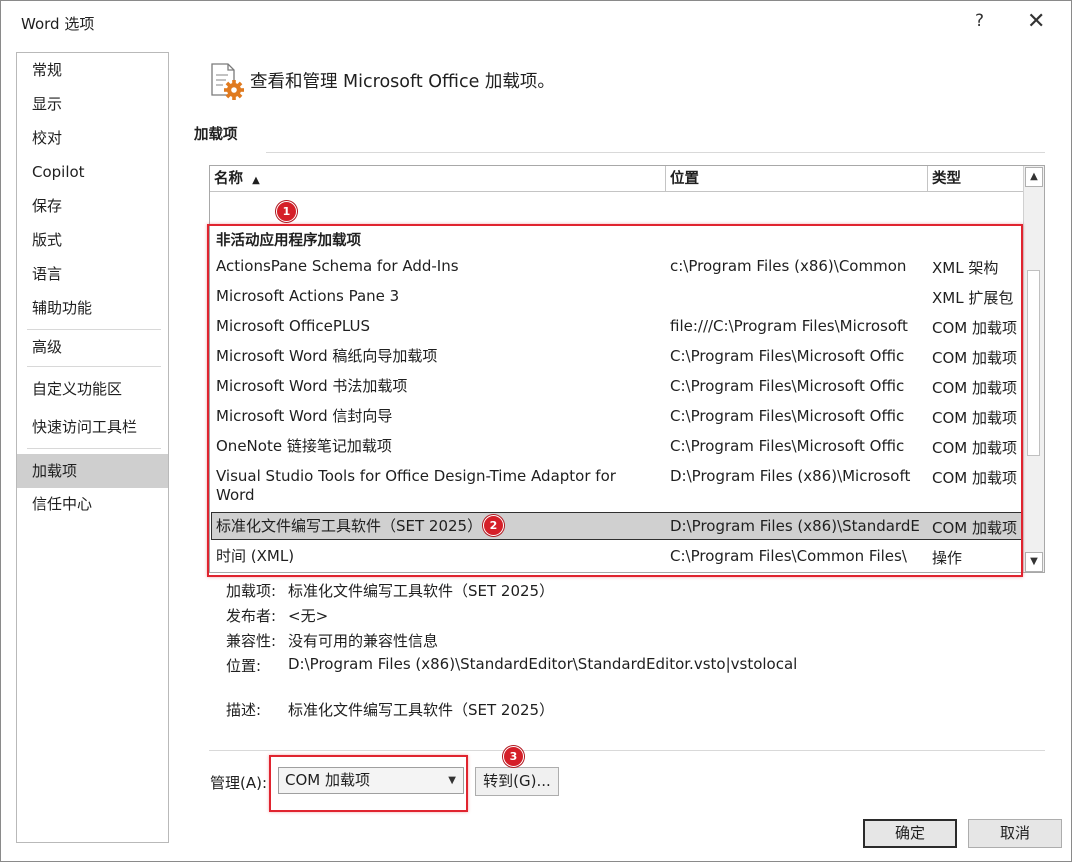  What do you see at coordinates (216, 135) in the screenshot?
I see `section-label-addins: 加载项` at bounding box center [216, 135].